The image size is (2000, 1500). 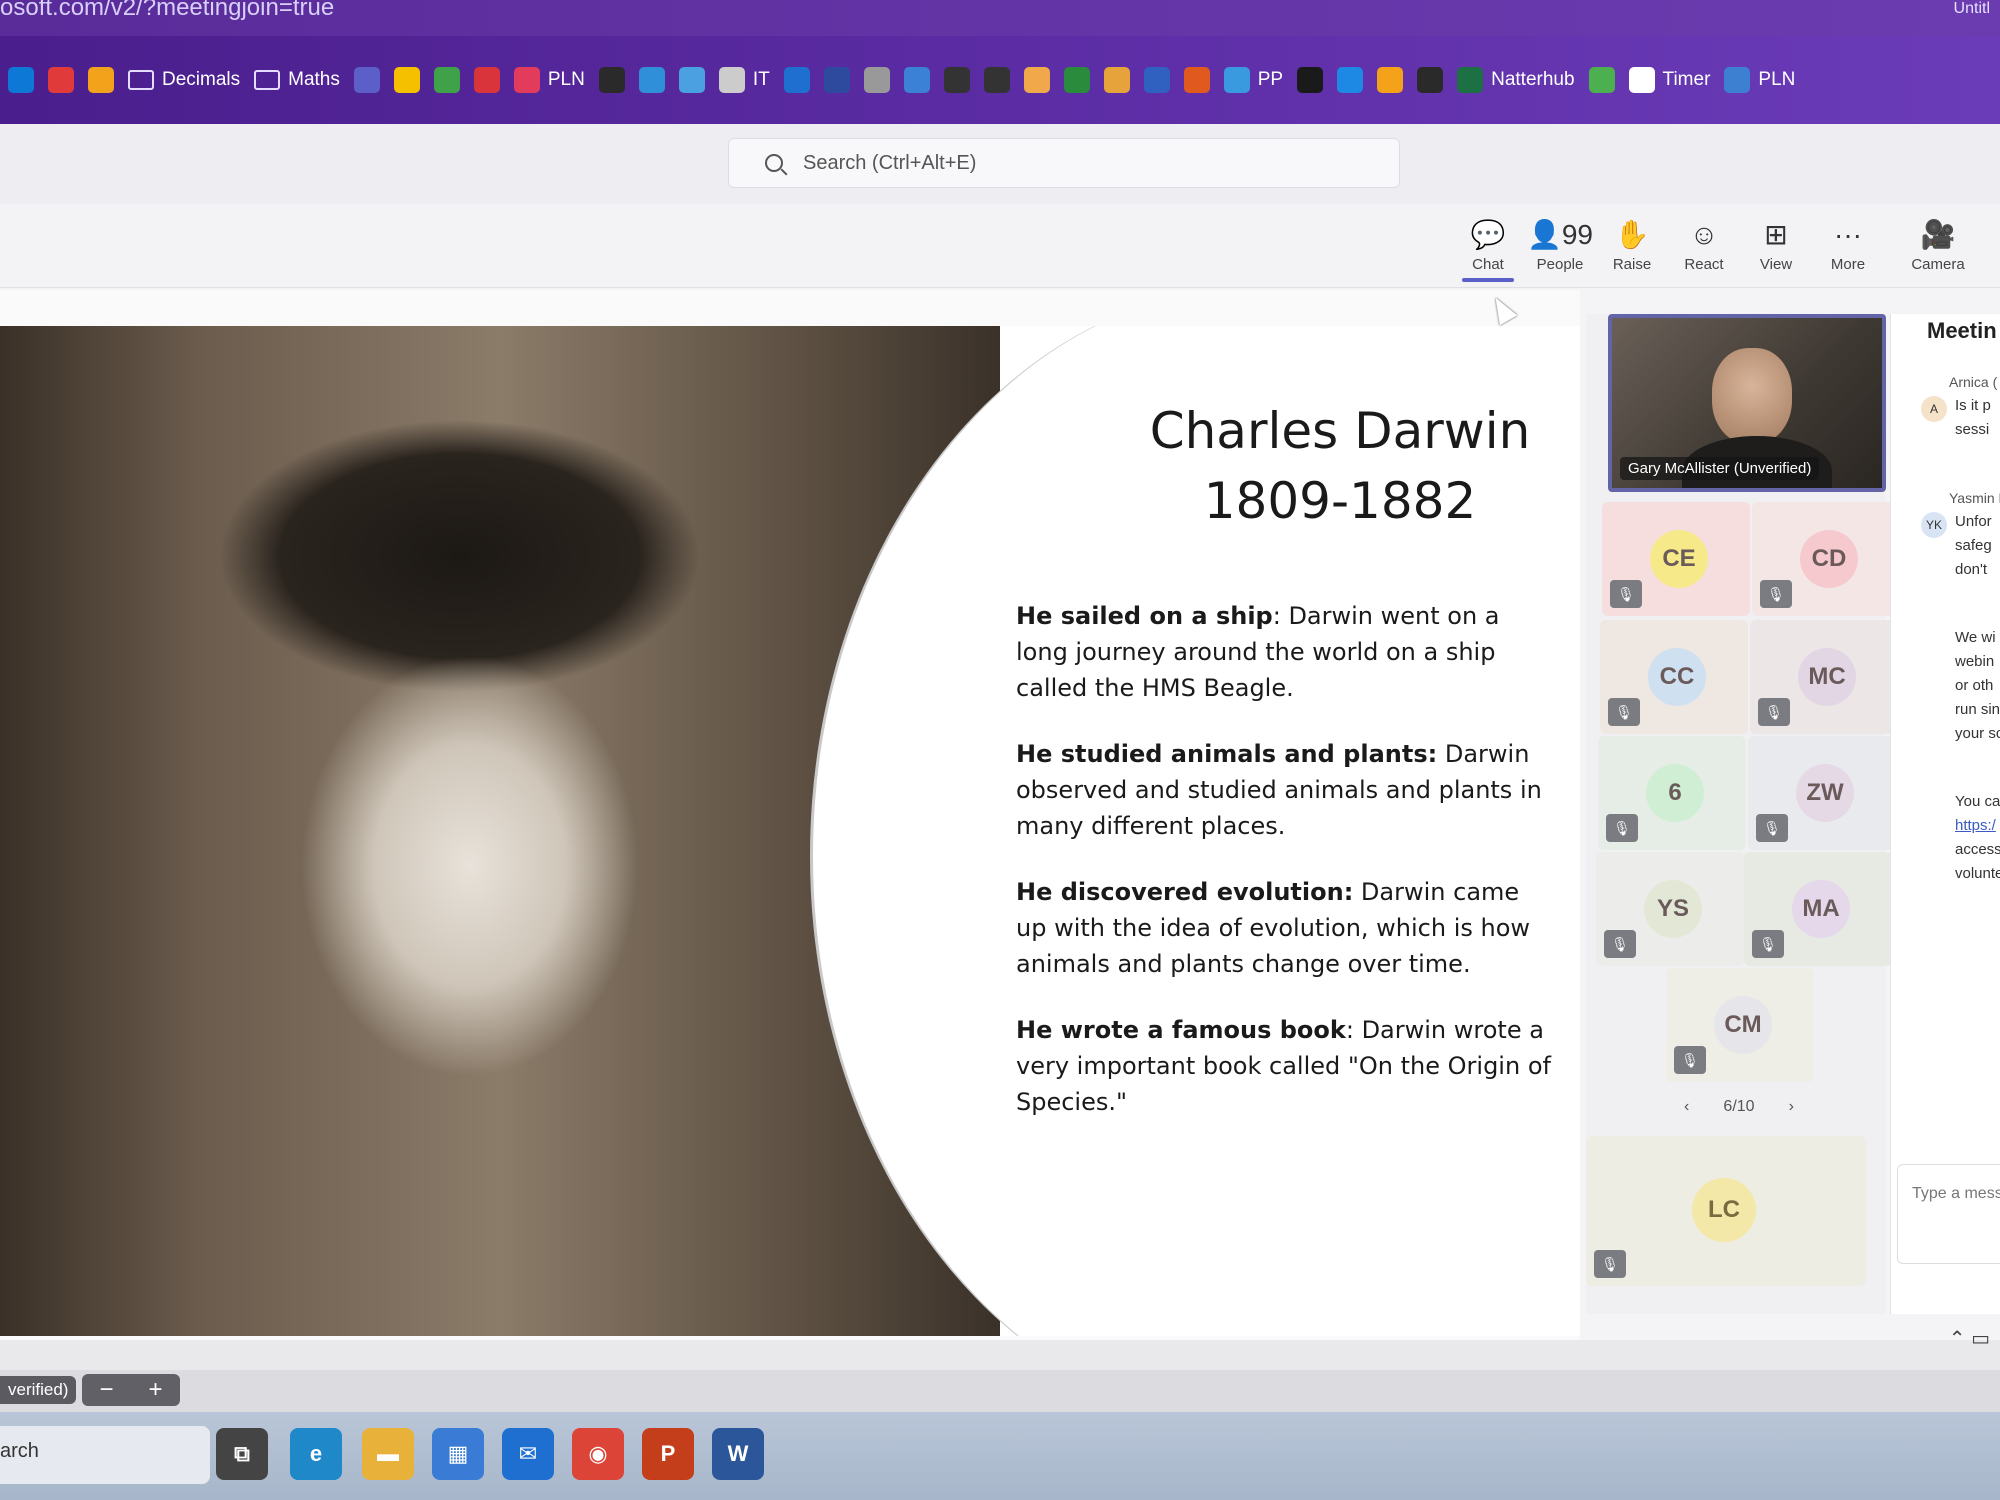 What do you see at coordinates (1669, 80) in the screenshot?
I see `bookmark-timer: Timer` at bounding box center [1669, 80].